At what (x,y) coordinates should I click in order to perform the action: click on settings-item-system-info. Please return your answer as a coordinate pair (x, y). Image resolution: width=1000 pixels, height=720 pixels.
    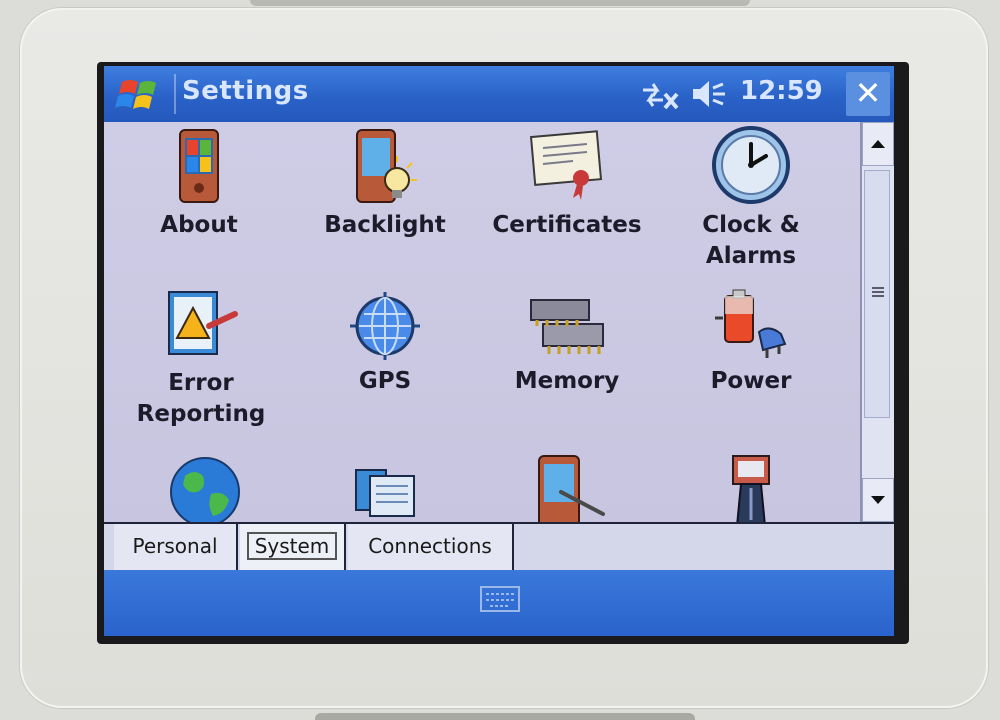
    Looking at the image, I should click on (751, 487).